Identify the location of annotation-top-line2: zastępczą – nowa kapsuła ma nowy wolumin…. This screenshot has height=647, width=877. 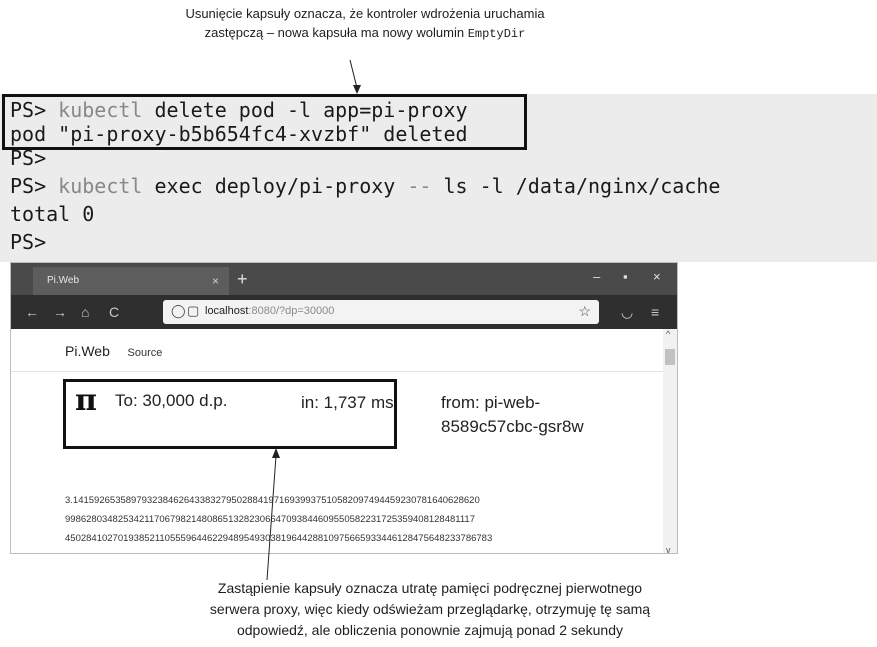
(365, 33).